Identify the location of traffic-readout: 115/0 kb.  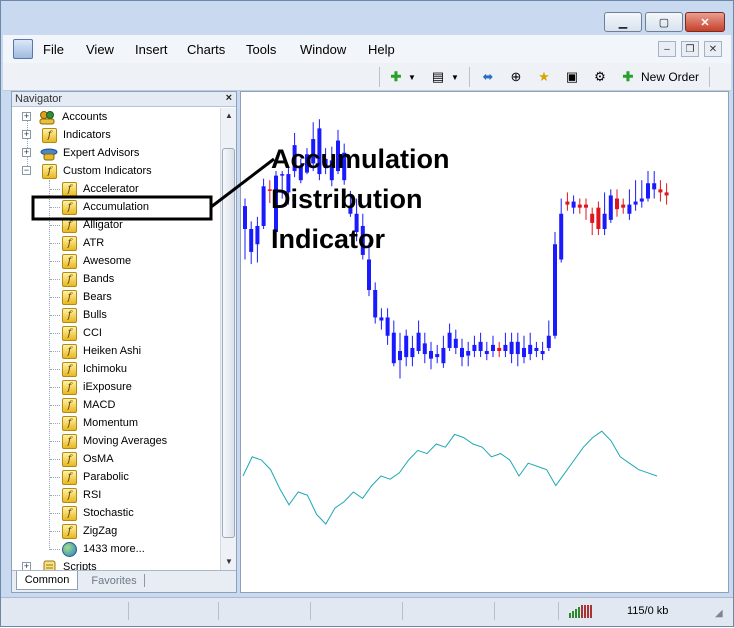
(648, 611).